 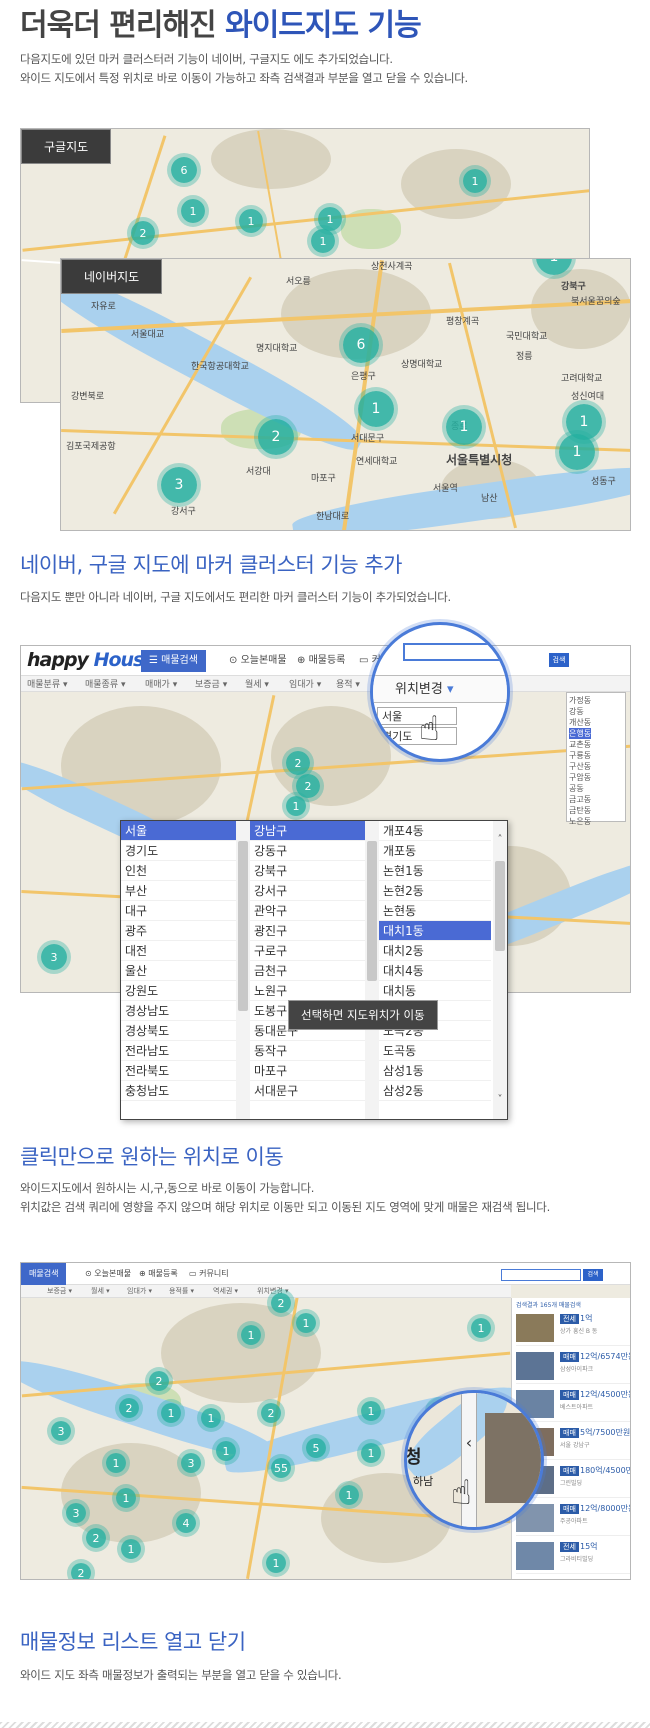 What do you see at coordinates (307, 851) in the screenshot?
I see `district-option: 강동구` at bounding box center [307, 851].